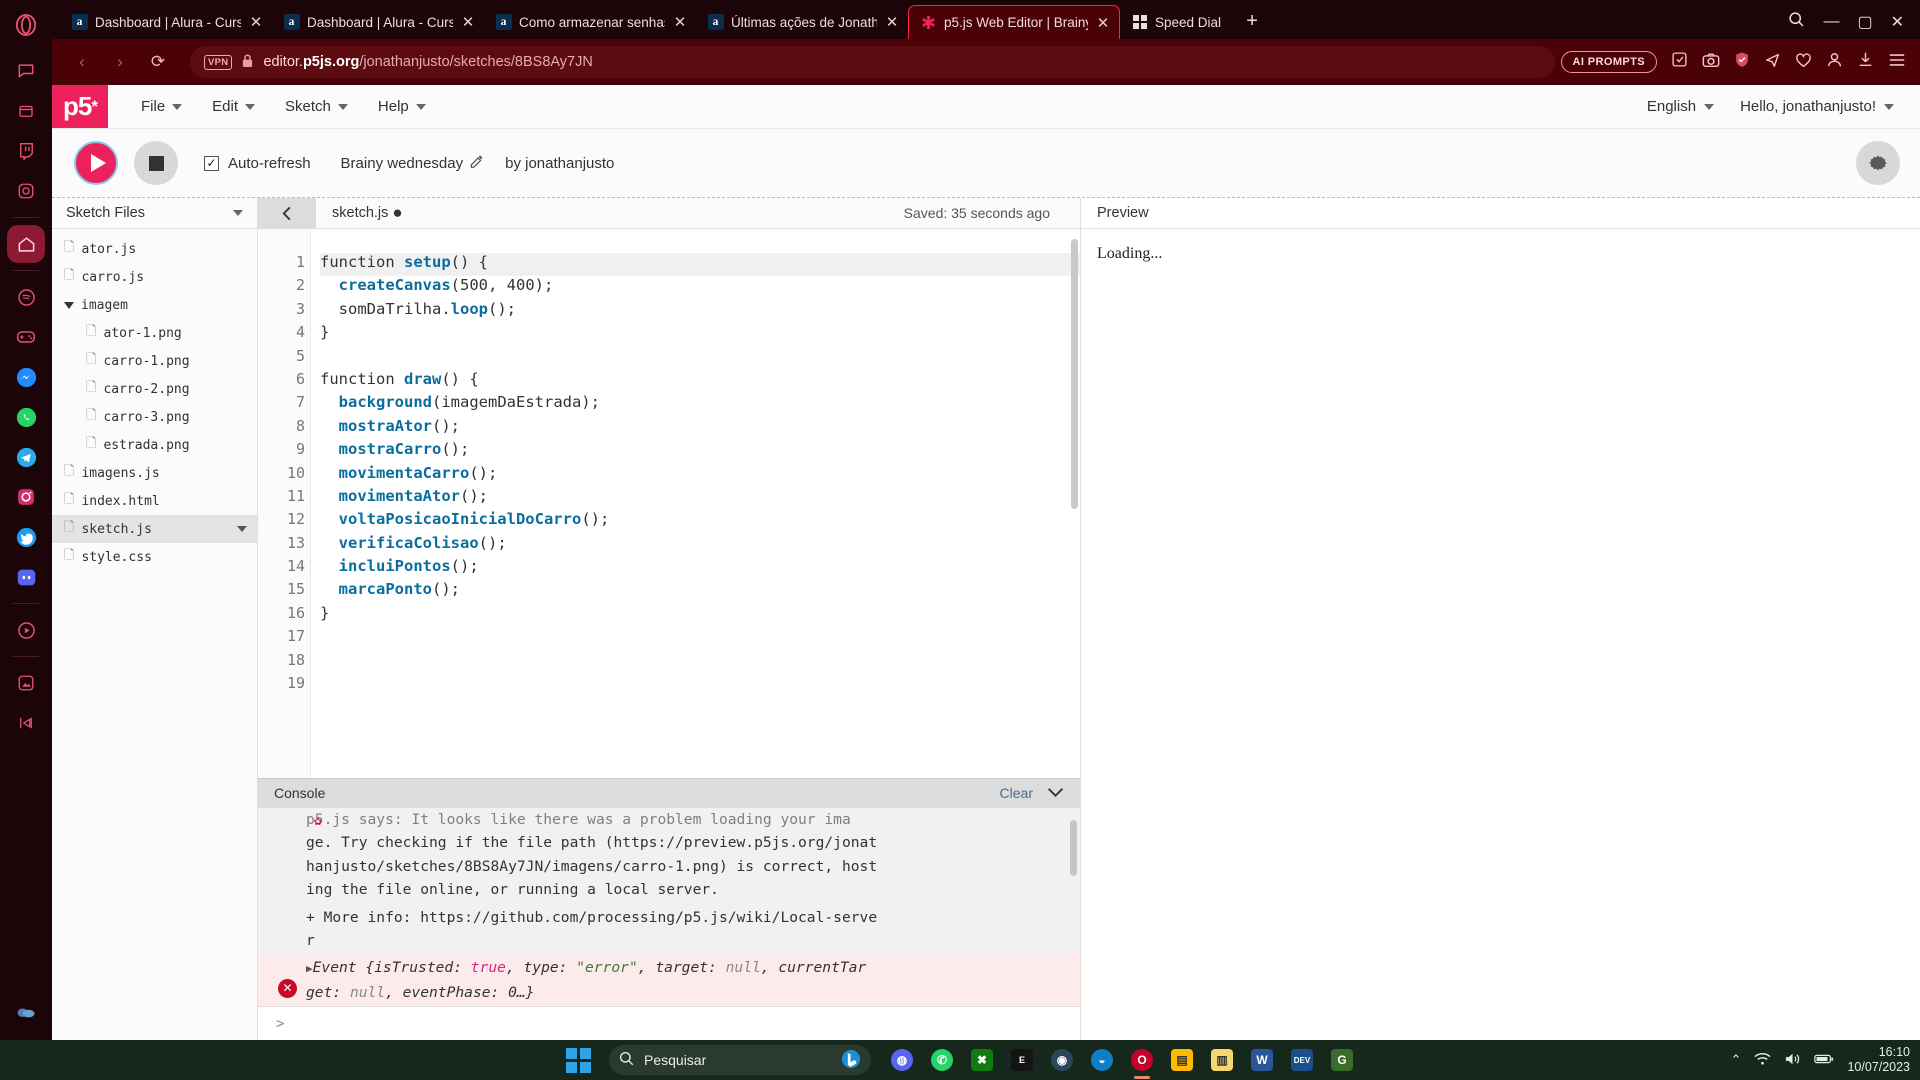 This screenshot has height=1080, width=1920. I want to click on spotify-icon, so click(26, 297).